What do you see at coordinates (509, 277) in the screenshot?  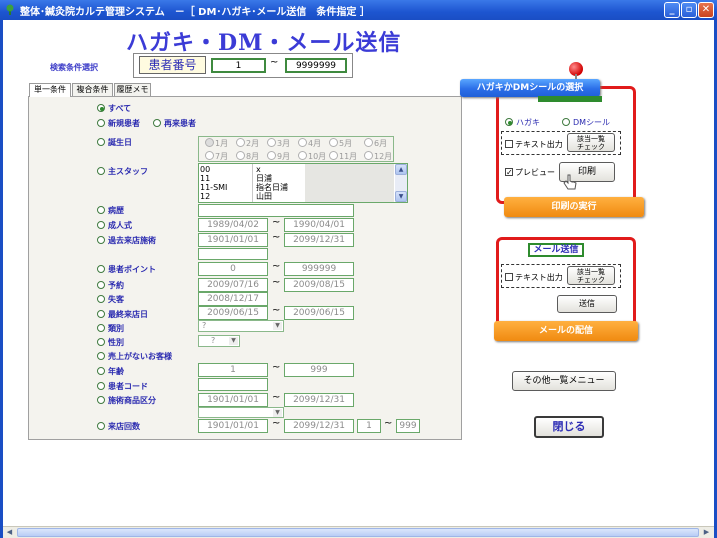 I see `checkbox-mail-text-output` at bounding box center [509, 277].